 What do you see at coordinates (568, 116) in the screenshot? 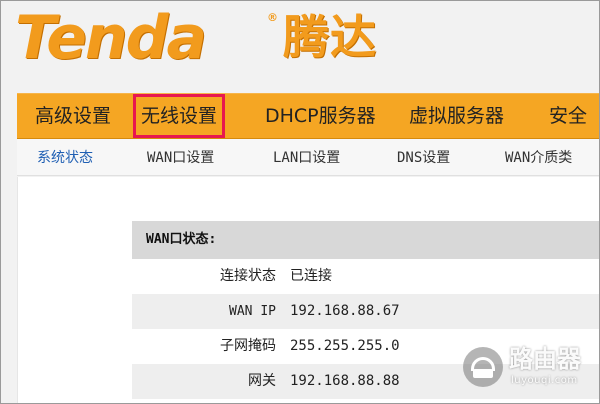
I see `nav-security: 安全` at bounding box center [568, 116].